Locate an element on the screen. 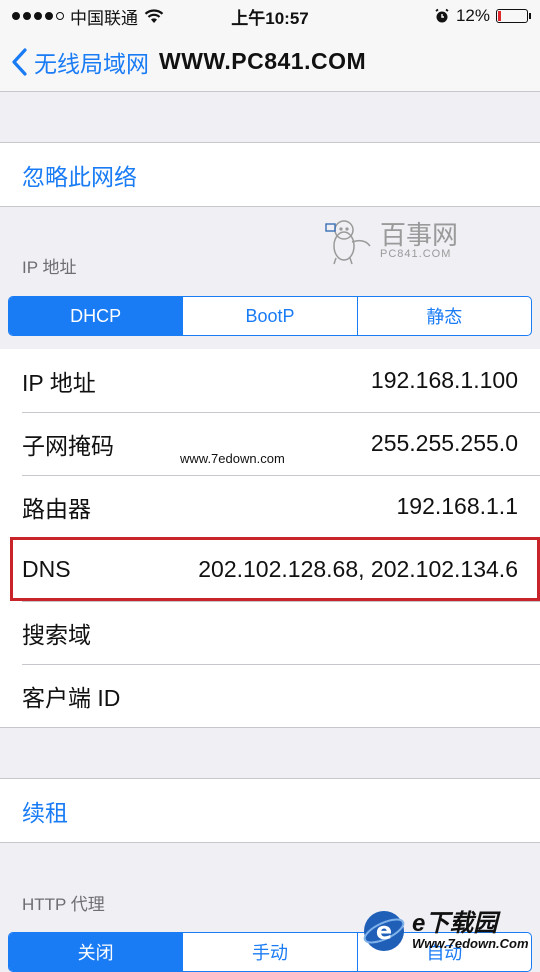  status-right: 12% is located at coordinates (482, 16).